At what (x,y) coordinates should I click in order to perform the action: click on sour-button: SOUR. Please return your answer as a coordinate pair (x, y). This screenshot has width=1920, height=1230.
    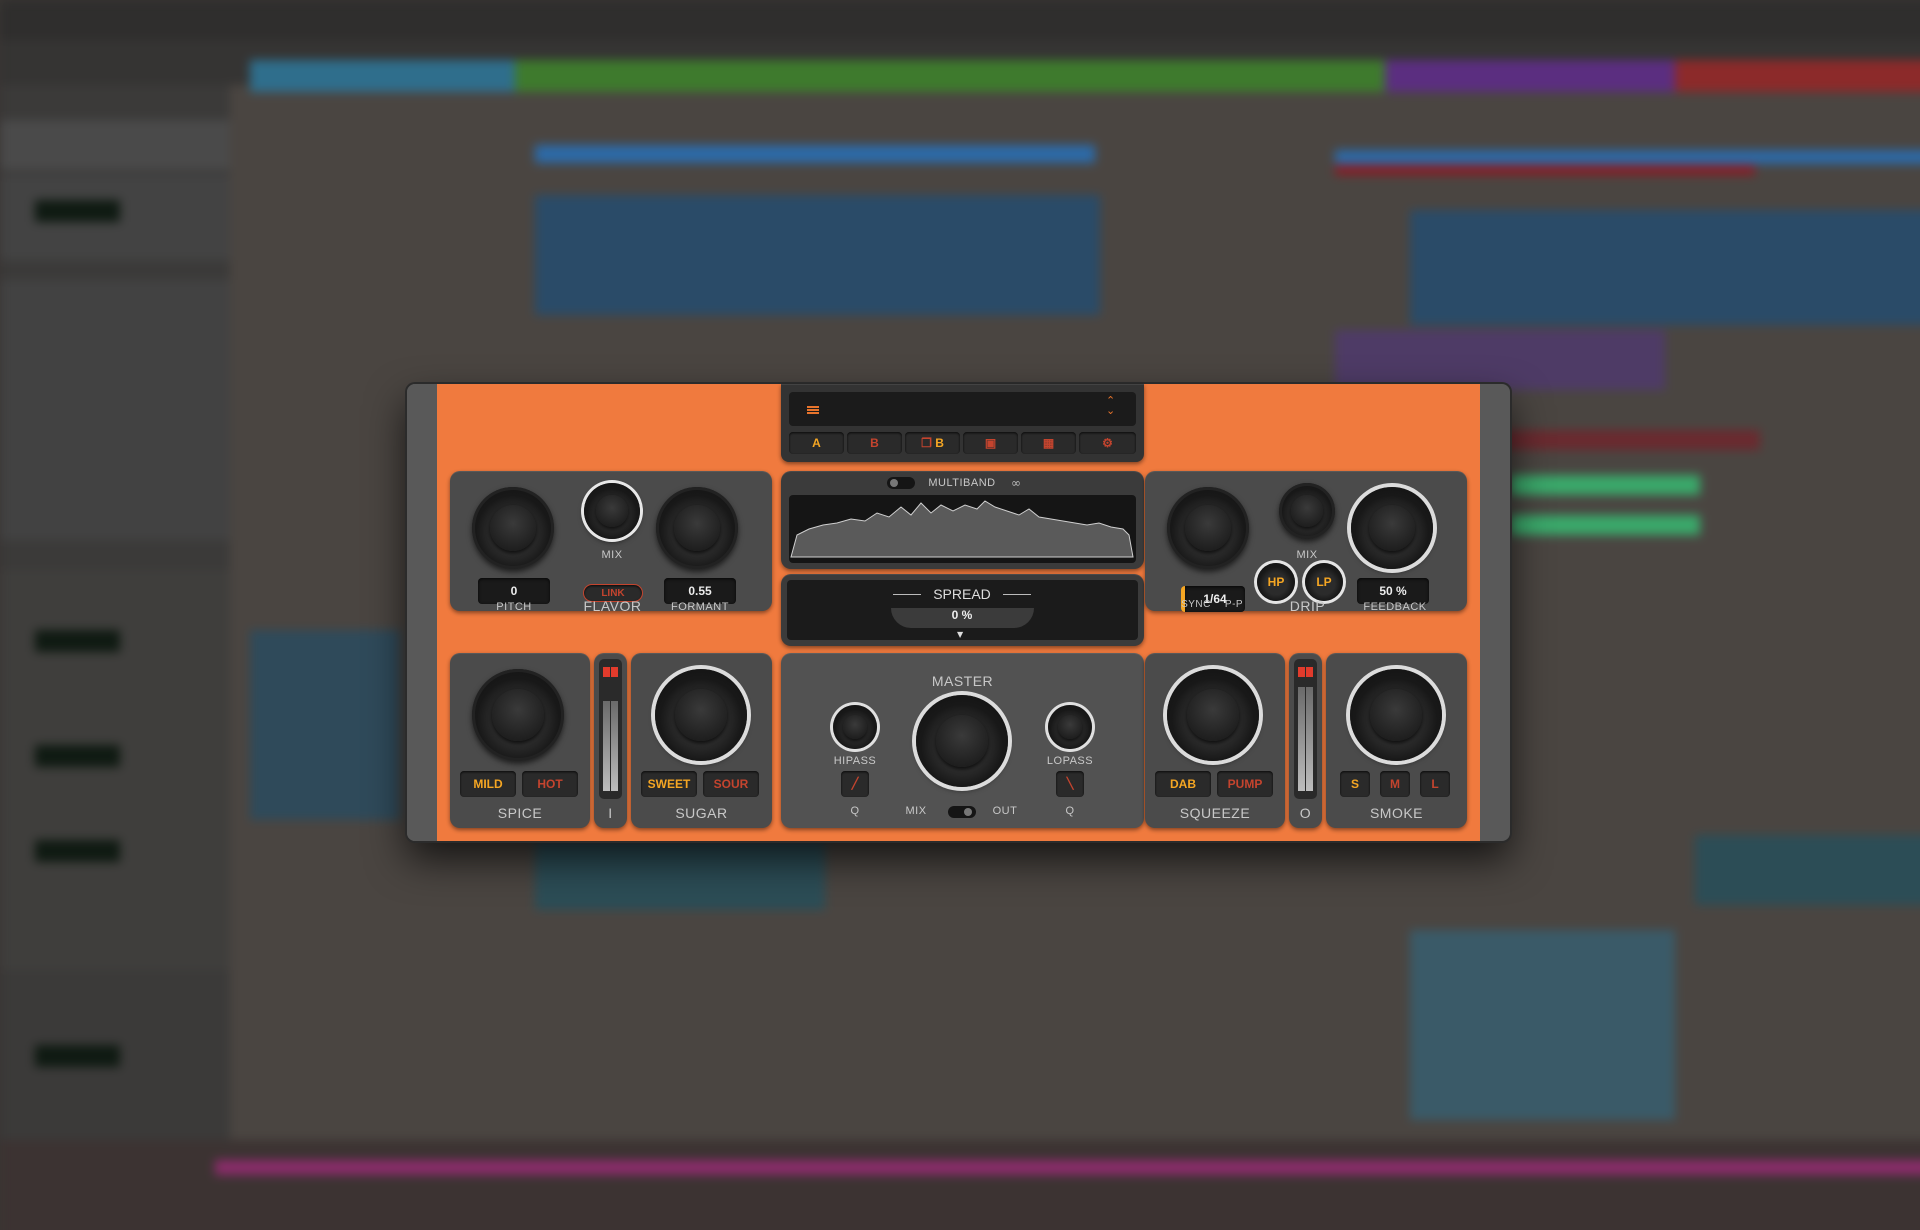
    Looking at the image, I should click on (731, 784).